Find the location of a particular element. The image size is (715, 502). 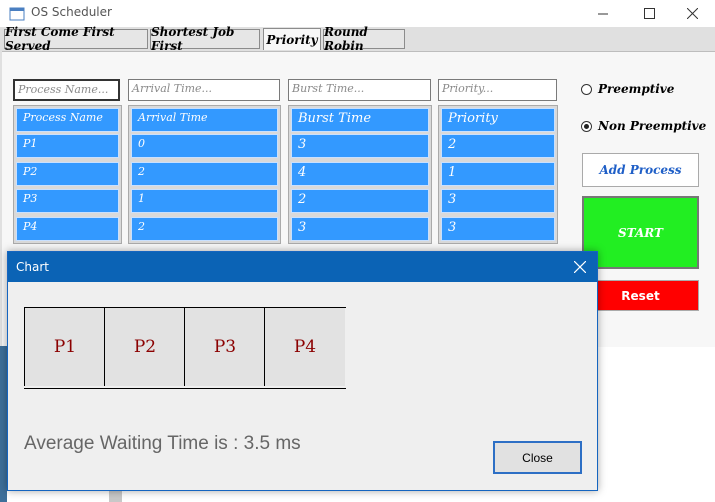

reset-button: Reset is located at coordinates (640, 295).